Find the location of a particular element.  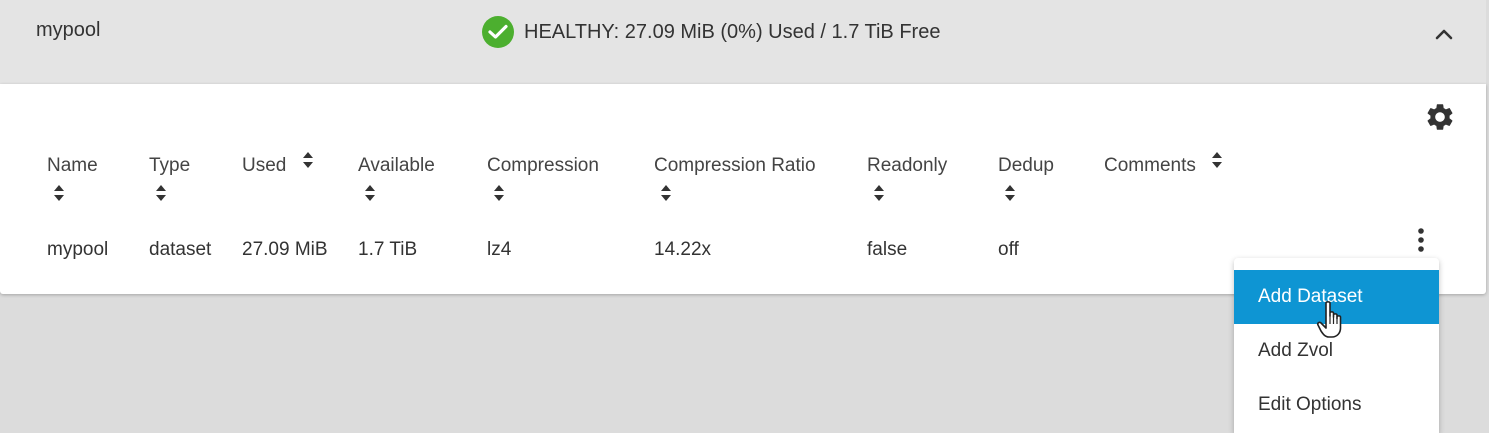

column-label: Readonly is located at coordinates (907, 165).